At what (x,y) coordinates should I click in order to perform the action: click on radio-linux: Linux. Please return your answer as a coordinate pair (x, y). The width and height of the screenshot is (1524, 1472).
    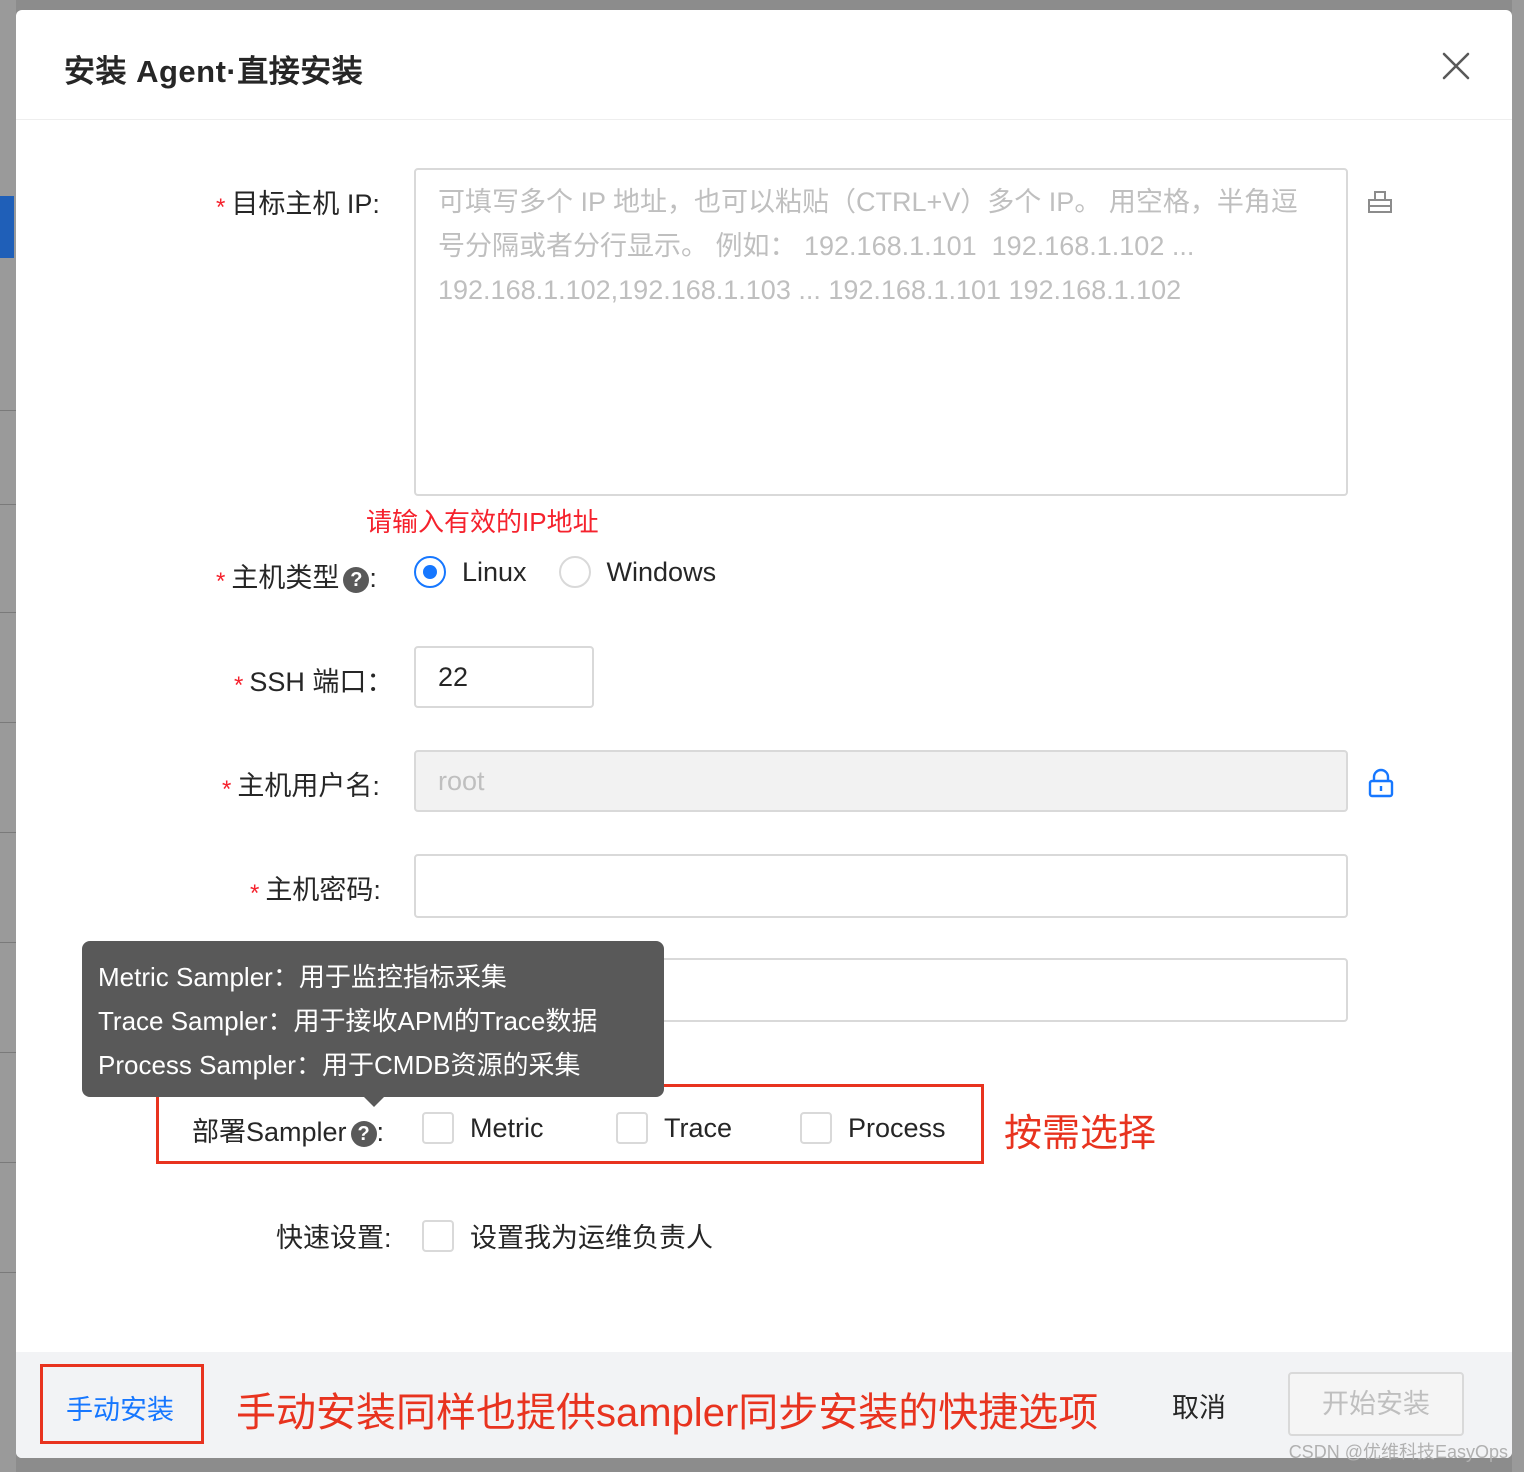
    Looking at the image, I should click on (470, 572).